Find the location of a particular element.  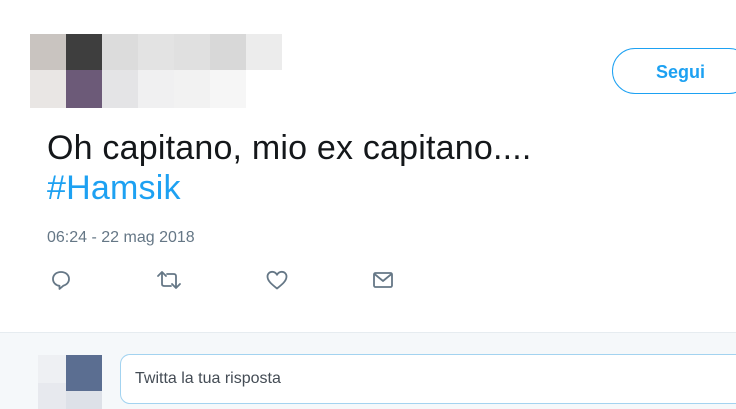

reply-button is located at coordinates (61, 280).